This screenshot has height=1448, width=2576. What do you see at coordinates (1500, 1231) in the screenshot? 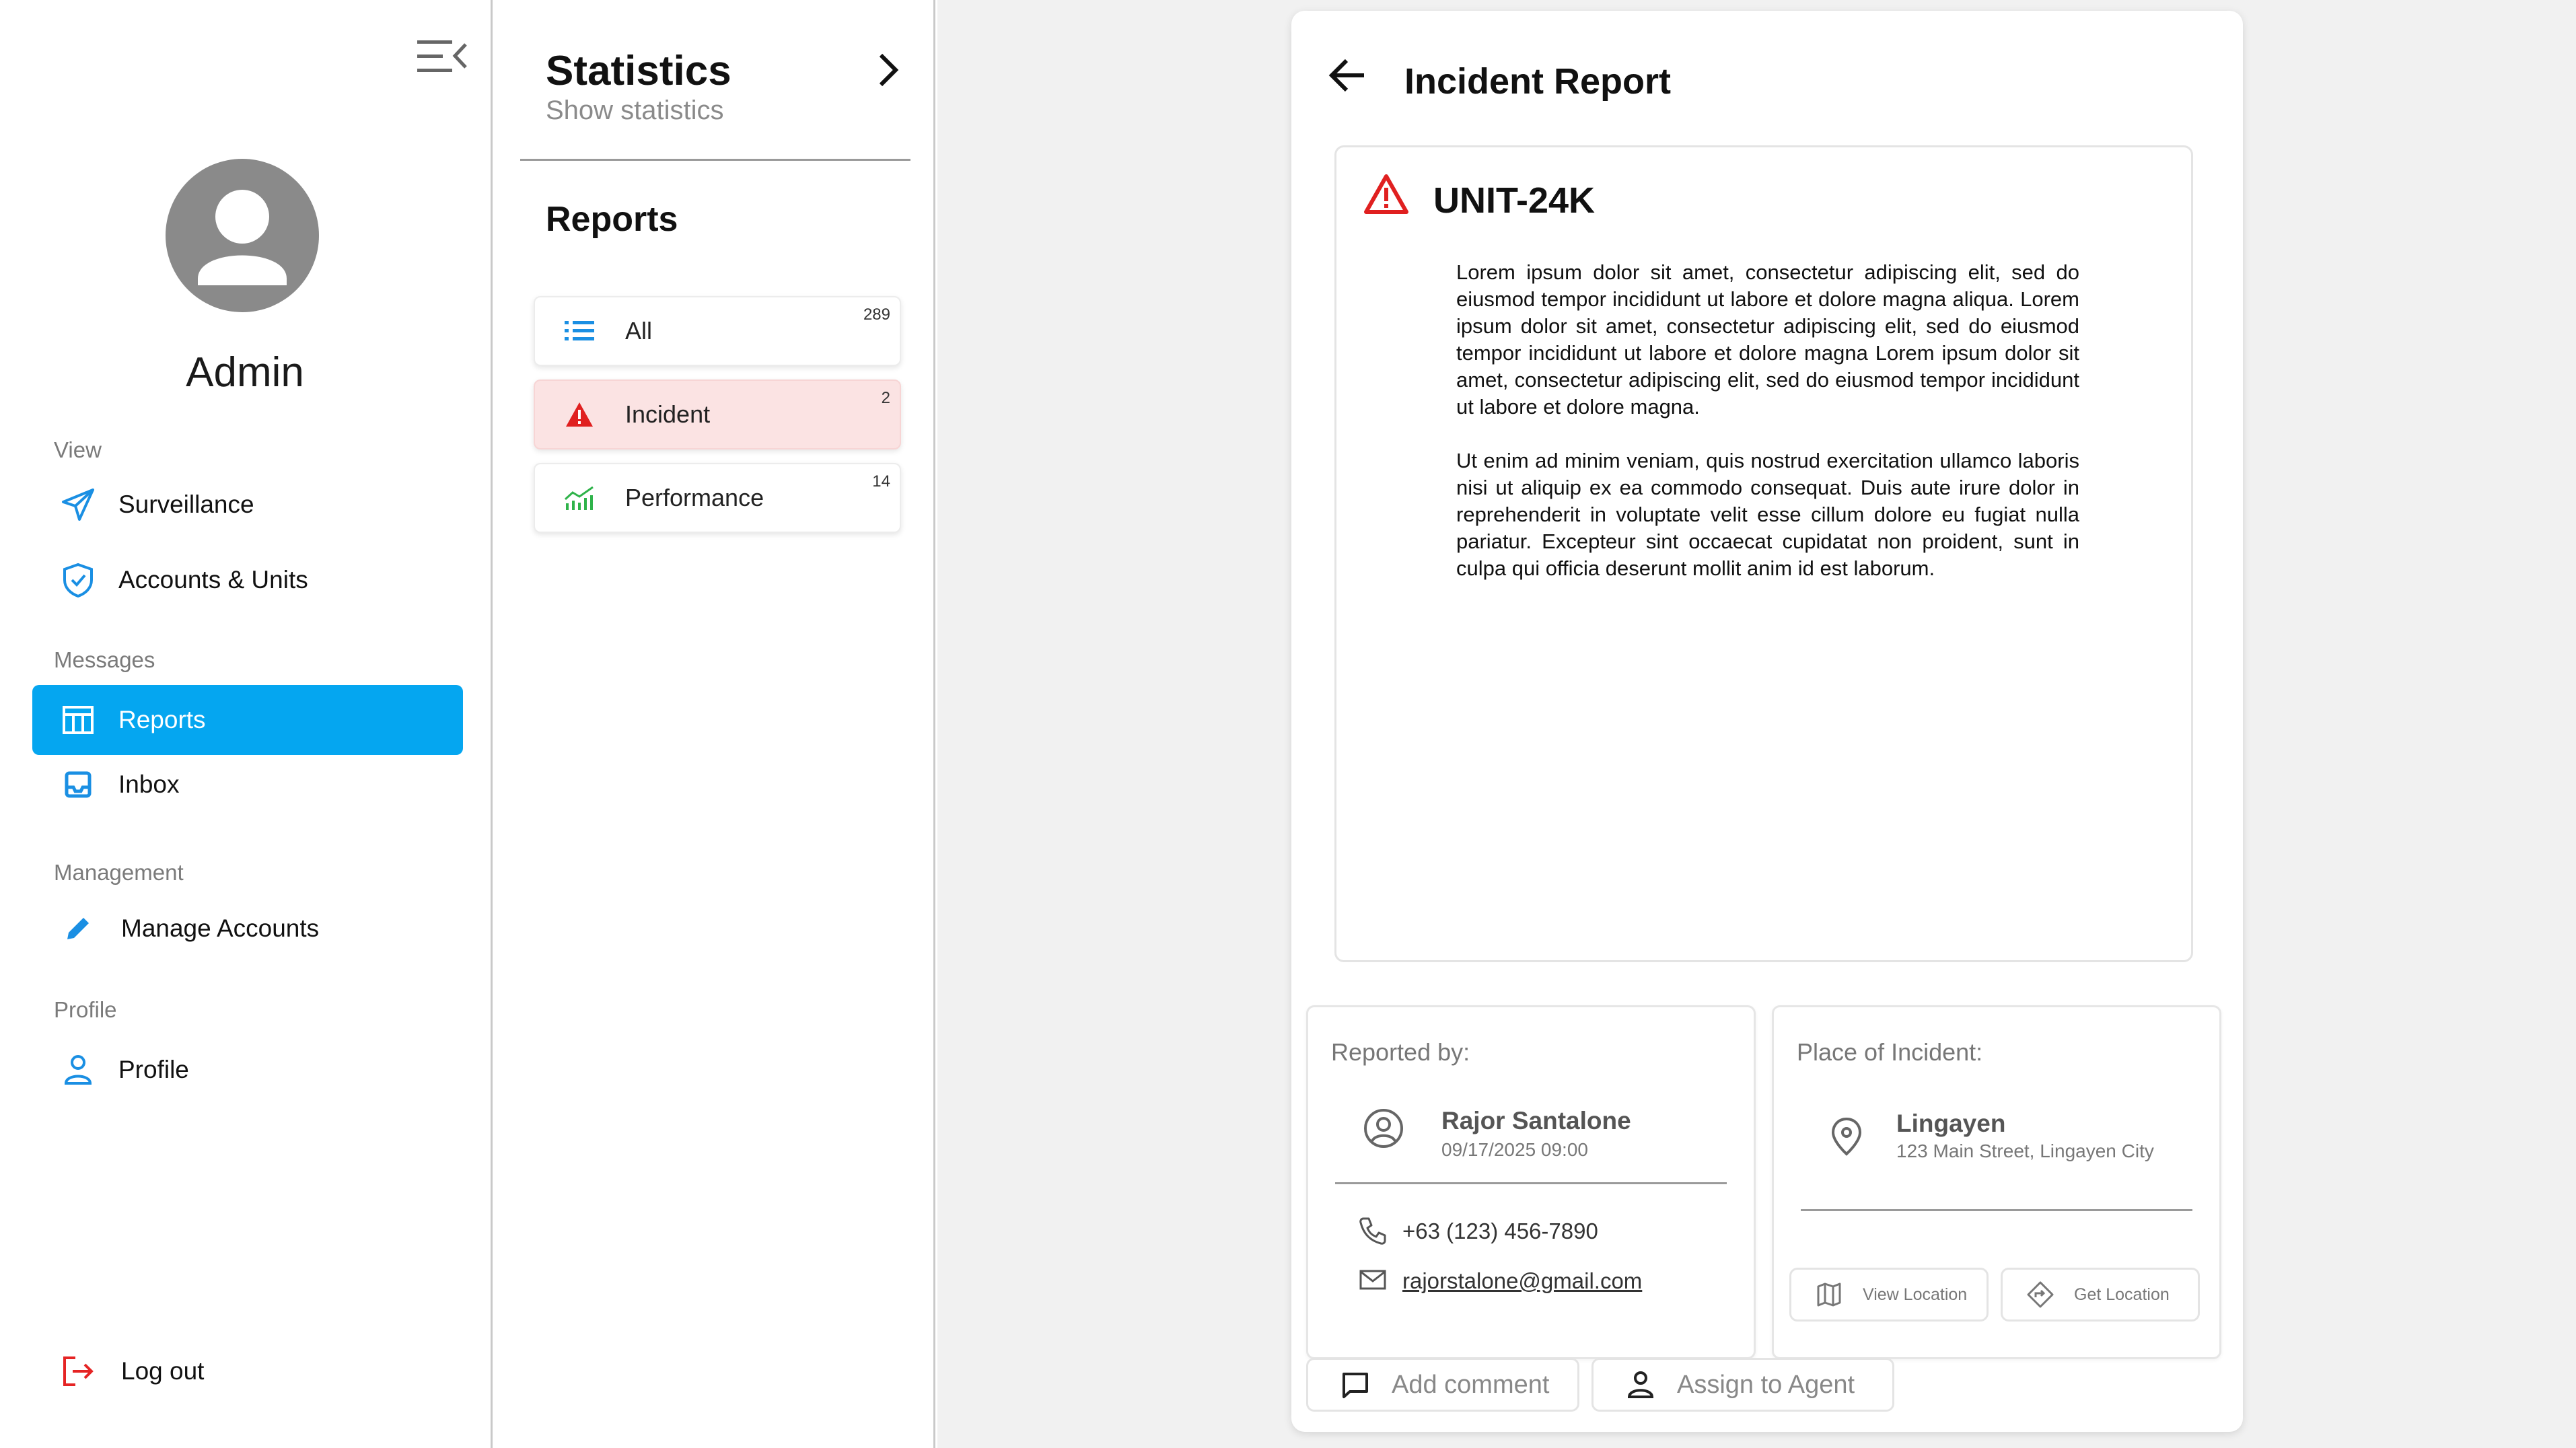
I see `reporter-phone: +63 (123) 456-7890` at bounding box center [1500, 1231].